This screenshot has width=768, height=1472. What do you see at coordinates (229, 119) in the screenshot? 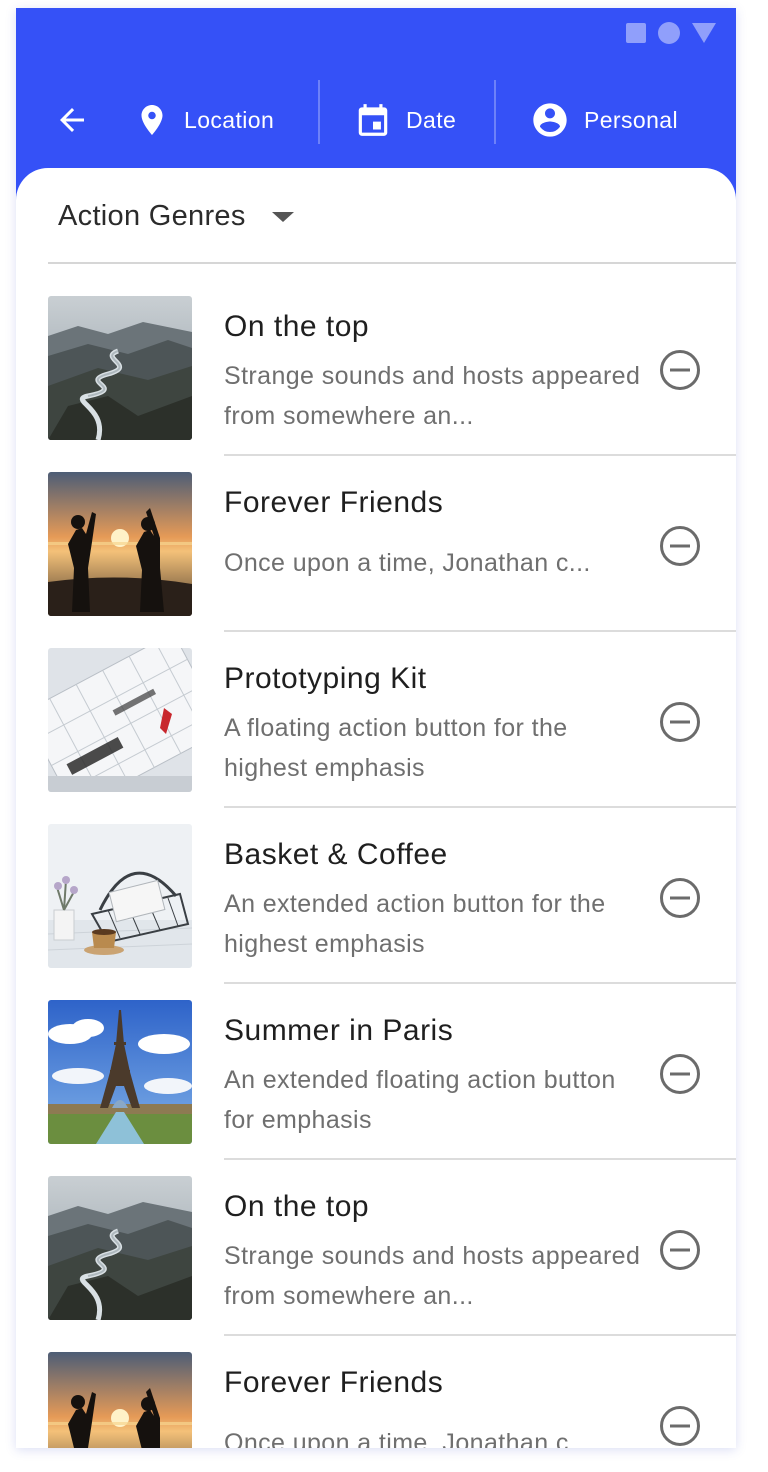
I see `nav-item-label: Location` at bounding box center [229, 119].